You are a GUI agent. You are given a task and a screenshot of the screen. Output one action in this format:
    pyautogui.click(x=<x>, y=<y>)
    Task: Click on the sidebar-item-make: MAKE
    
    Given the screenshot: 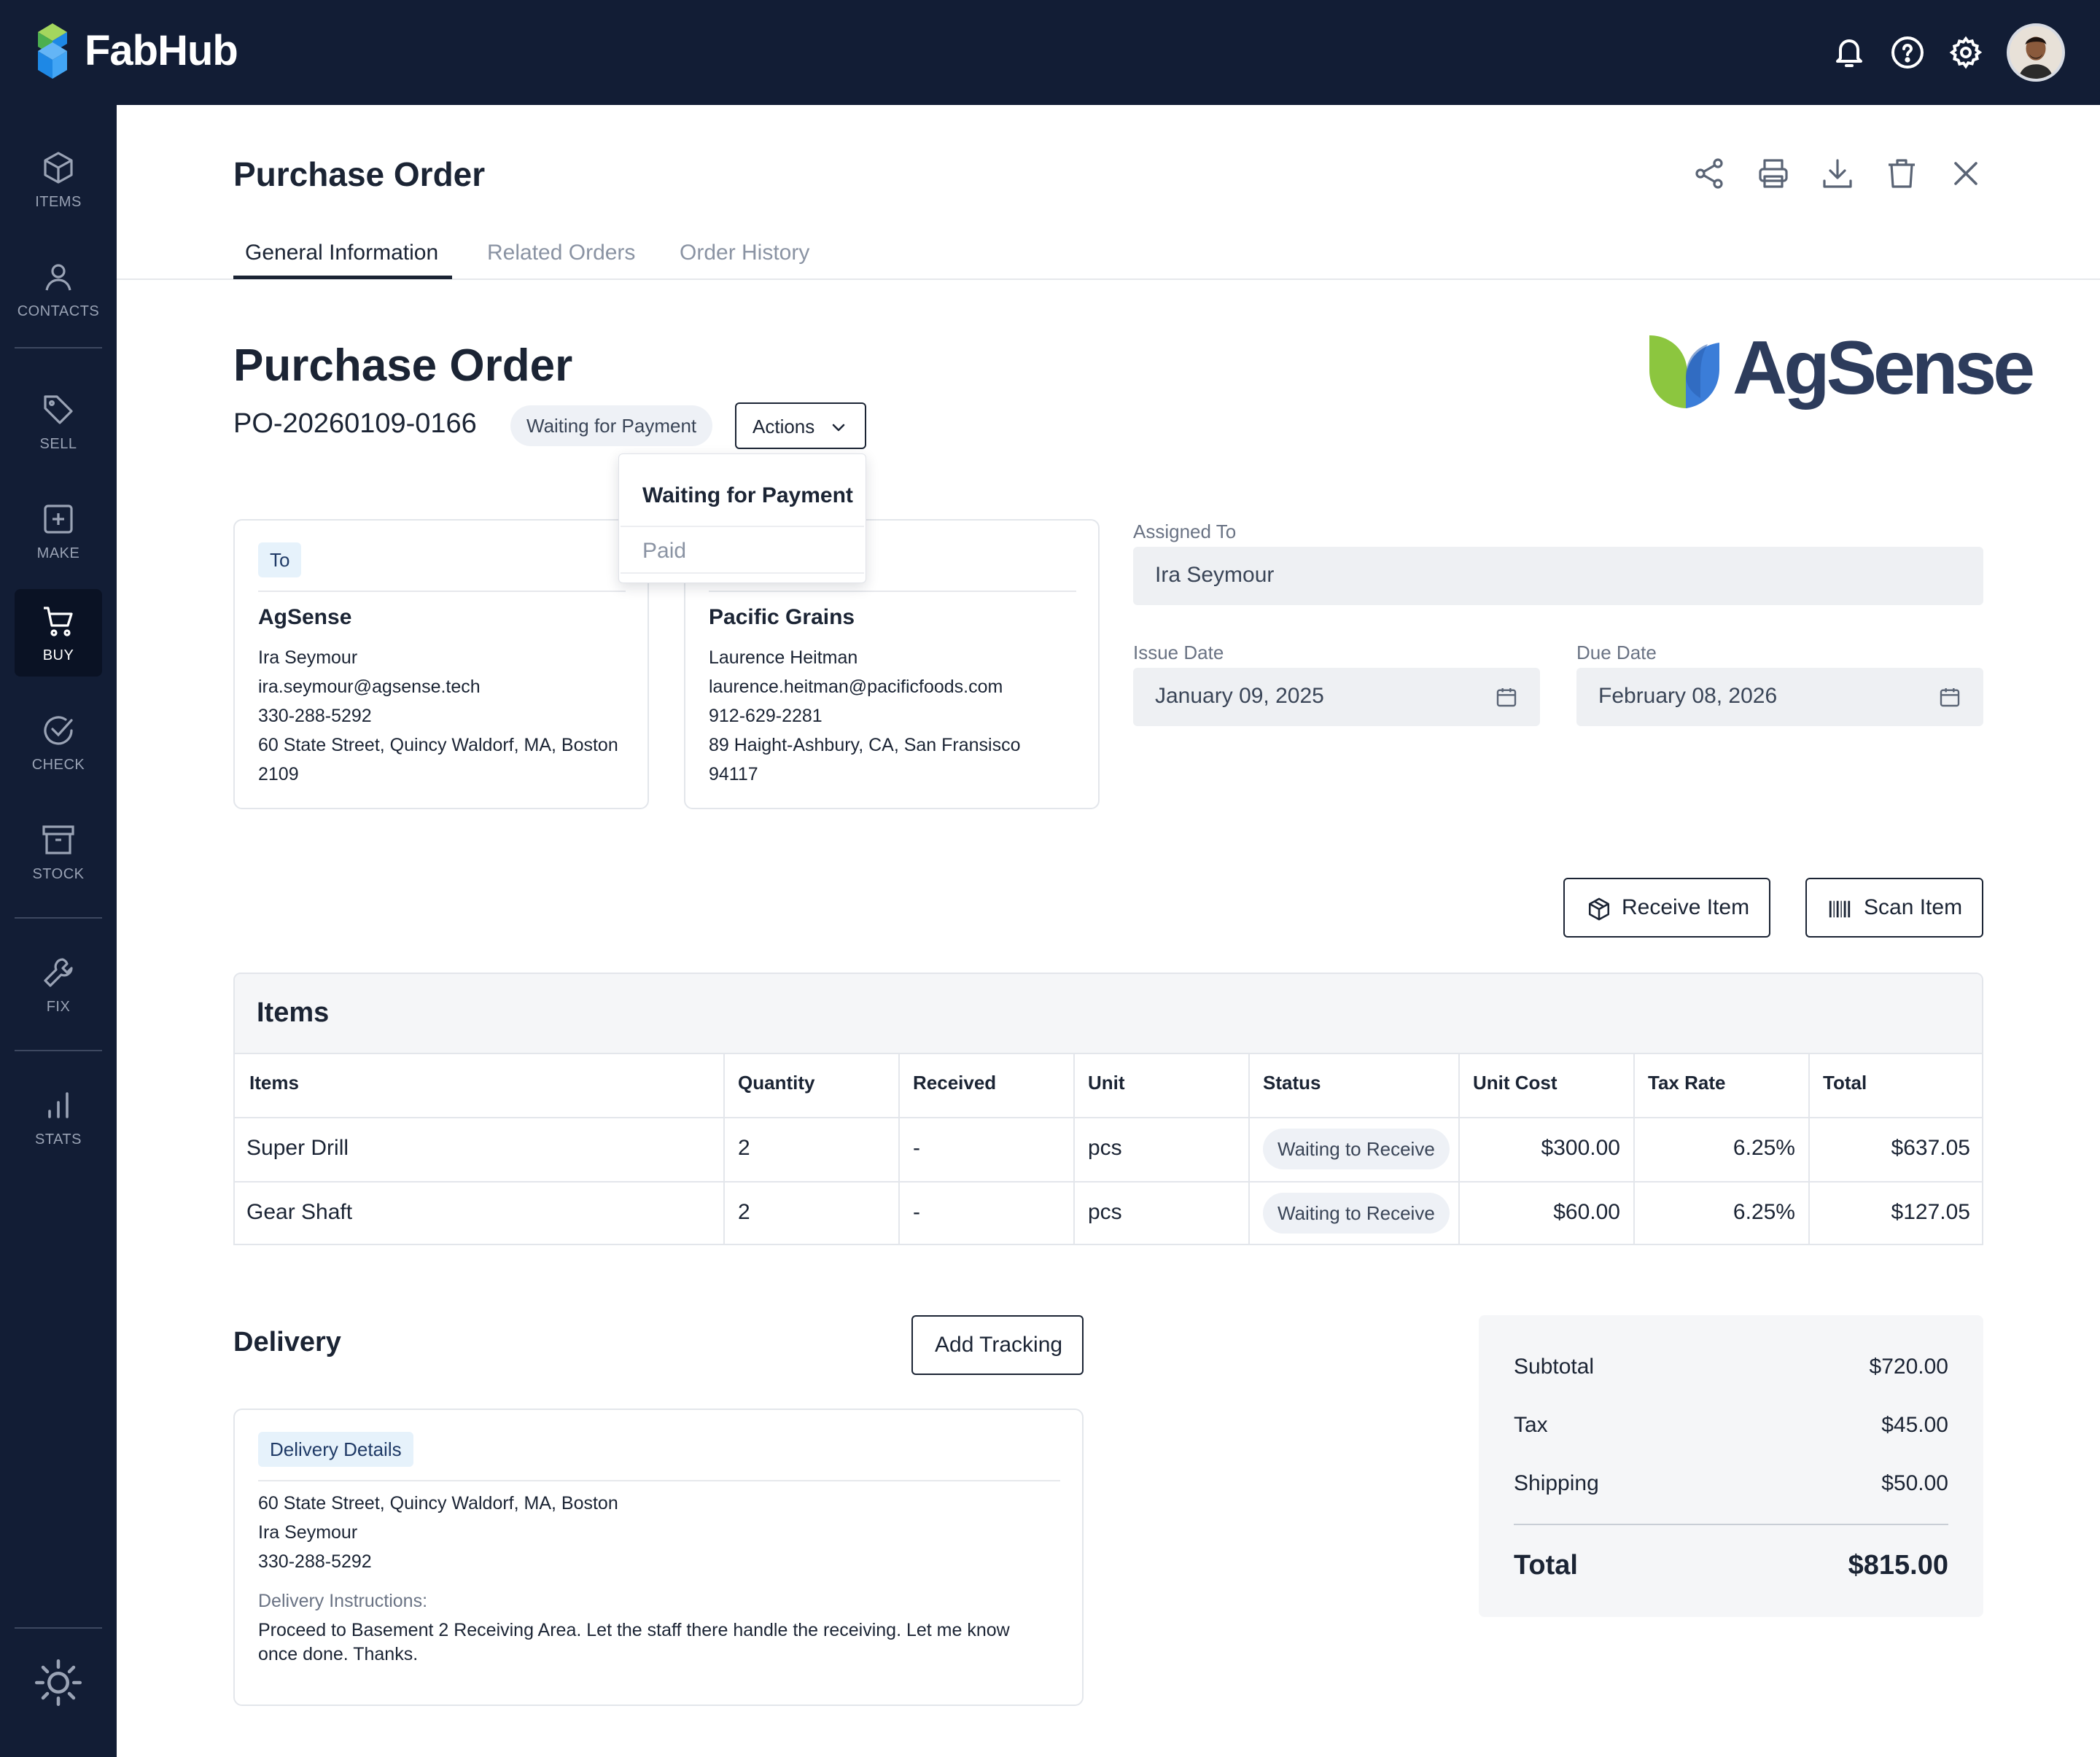 What is the action you would take?
    pyautogui.click(x=58, y=530)
    